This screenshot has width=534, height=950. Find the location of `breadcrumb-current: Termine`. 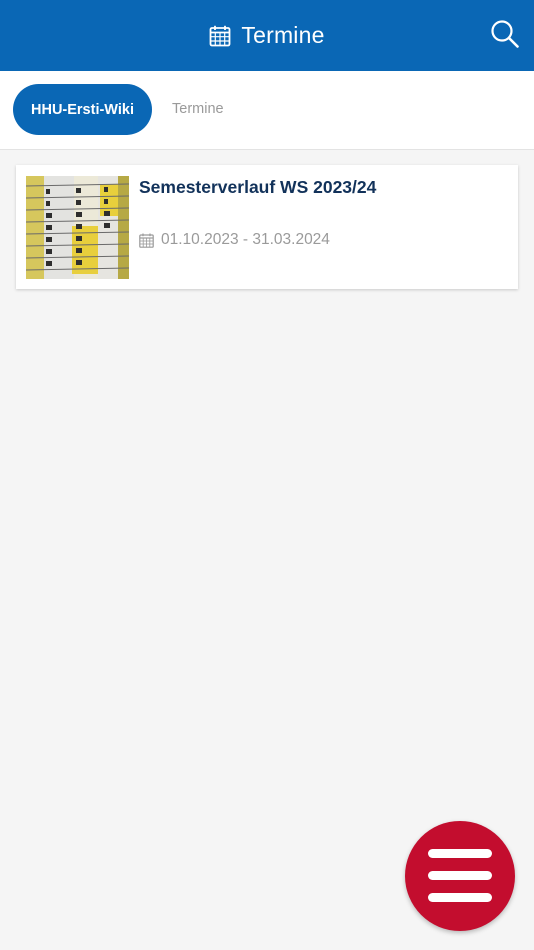

breadcrumb-current: Termine is located at coordinates (198, 109).